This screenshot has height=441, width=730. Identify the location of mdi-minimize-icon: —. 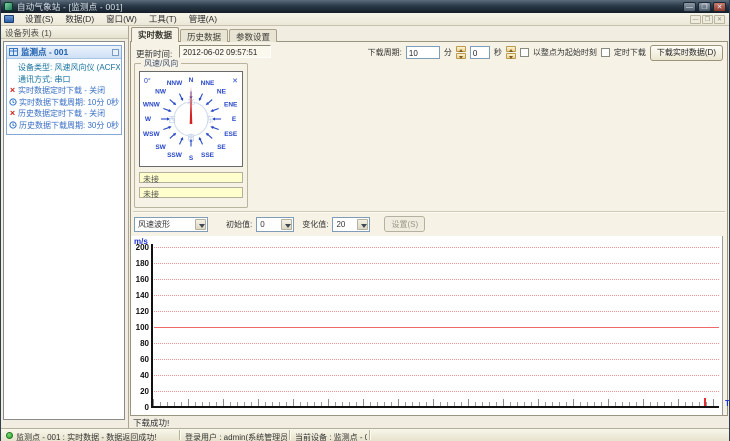
(695, 19).